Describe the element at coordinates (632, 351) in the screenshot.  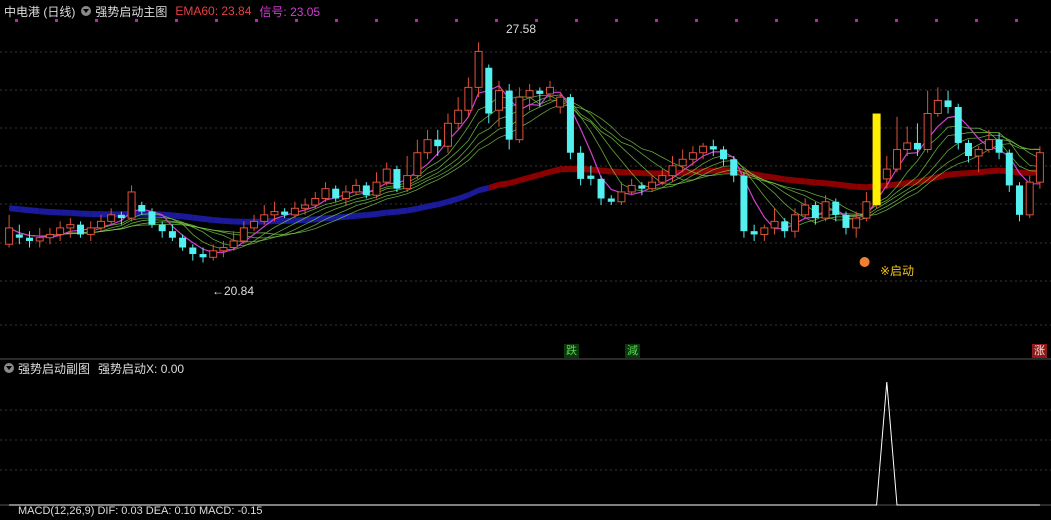
I see `jian-marker: 減` at that location.